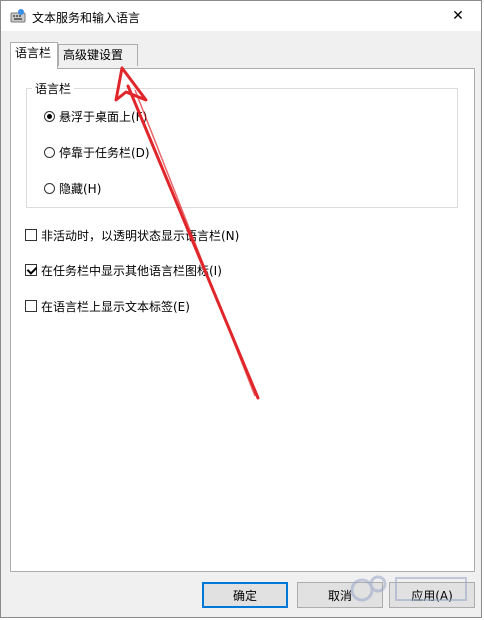 The image size is (484, 620). I want to click on window-title: 文本服务和输入语言, so click(86, 18).